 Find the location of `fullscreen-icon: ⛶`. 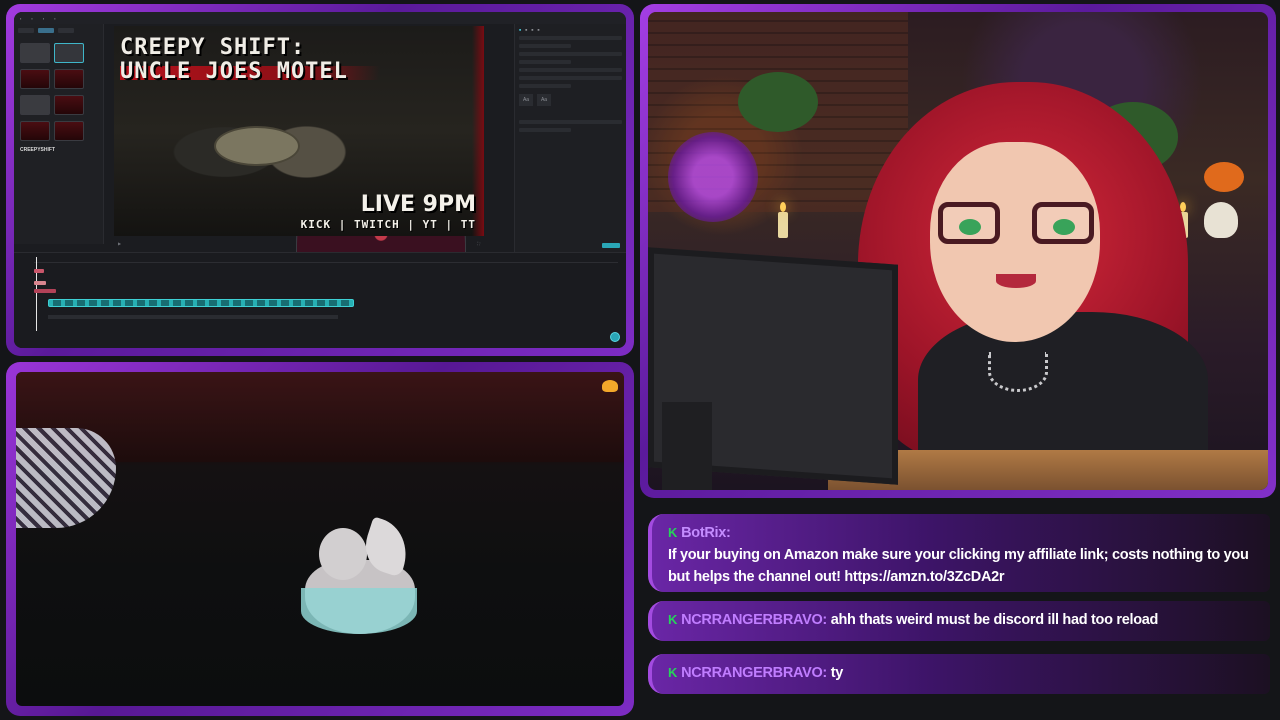

fullscreen-icon: ⛶ is located at coordinates (478, 243).